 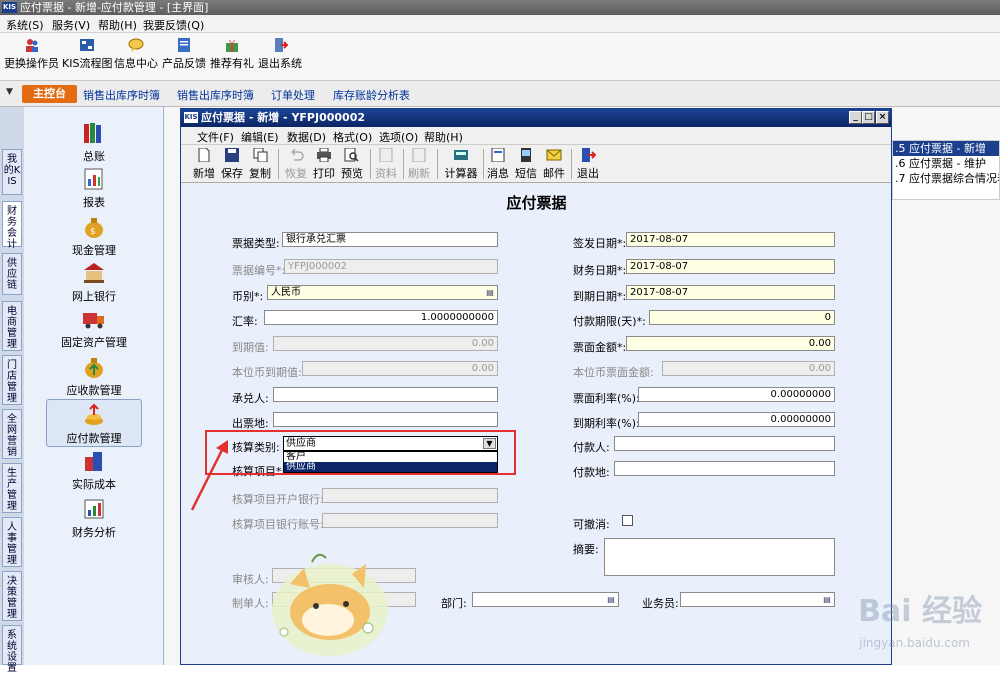 What do you see at coordinates (946, 148) in the screenshot?
I see `list-item: .5 应付票据 - 新增` at bounding box center [946, 148].